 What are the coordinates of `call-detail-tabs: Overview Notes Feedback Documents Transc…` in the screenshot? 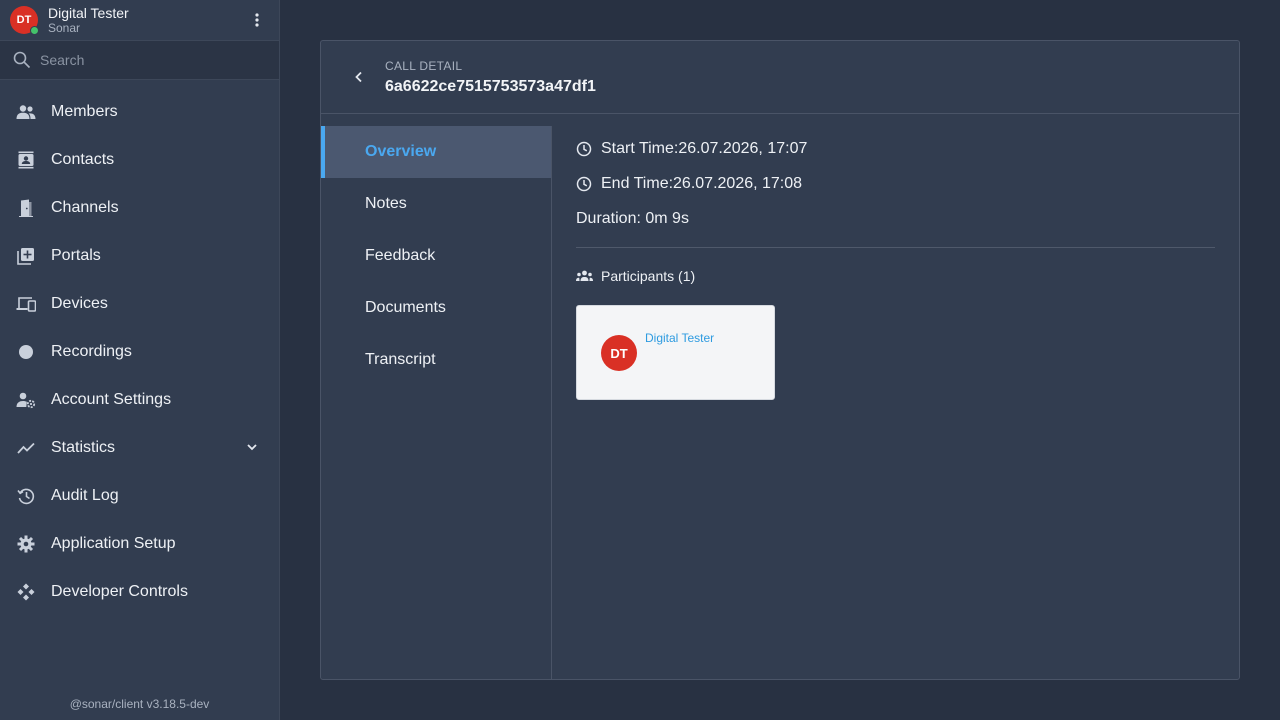 It's located at (436, 403).